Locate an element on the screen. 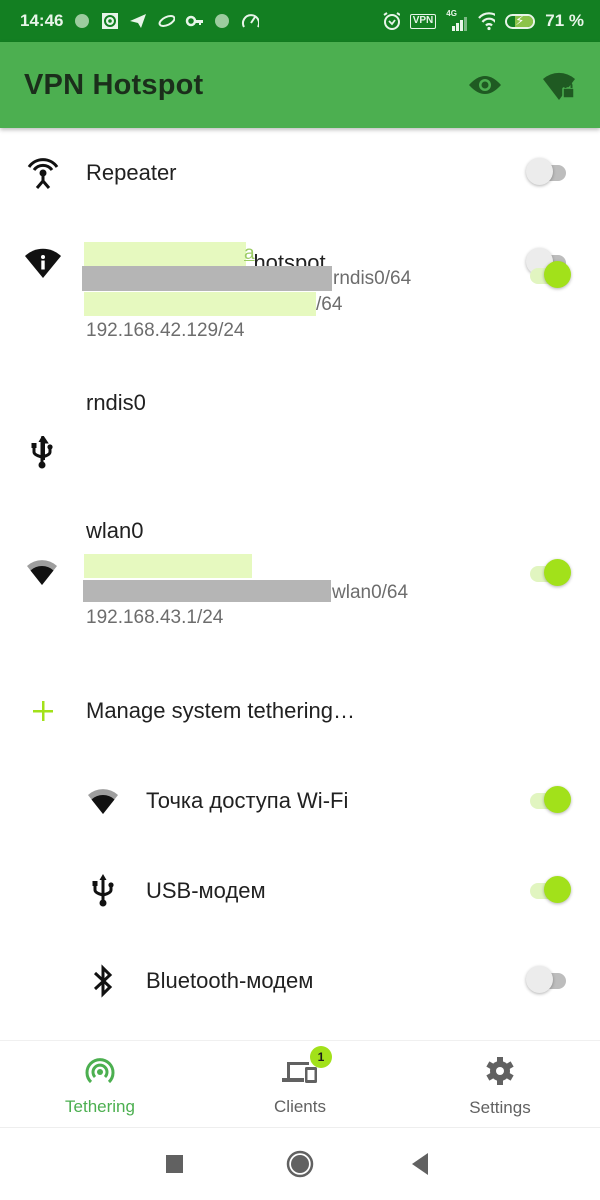 The width and height of the screenshot is (600, 1200). interface-wlan0: wlan0 wlan0/64 192.168.43.1/24 is located at coordinates (300, 586).